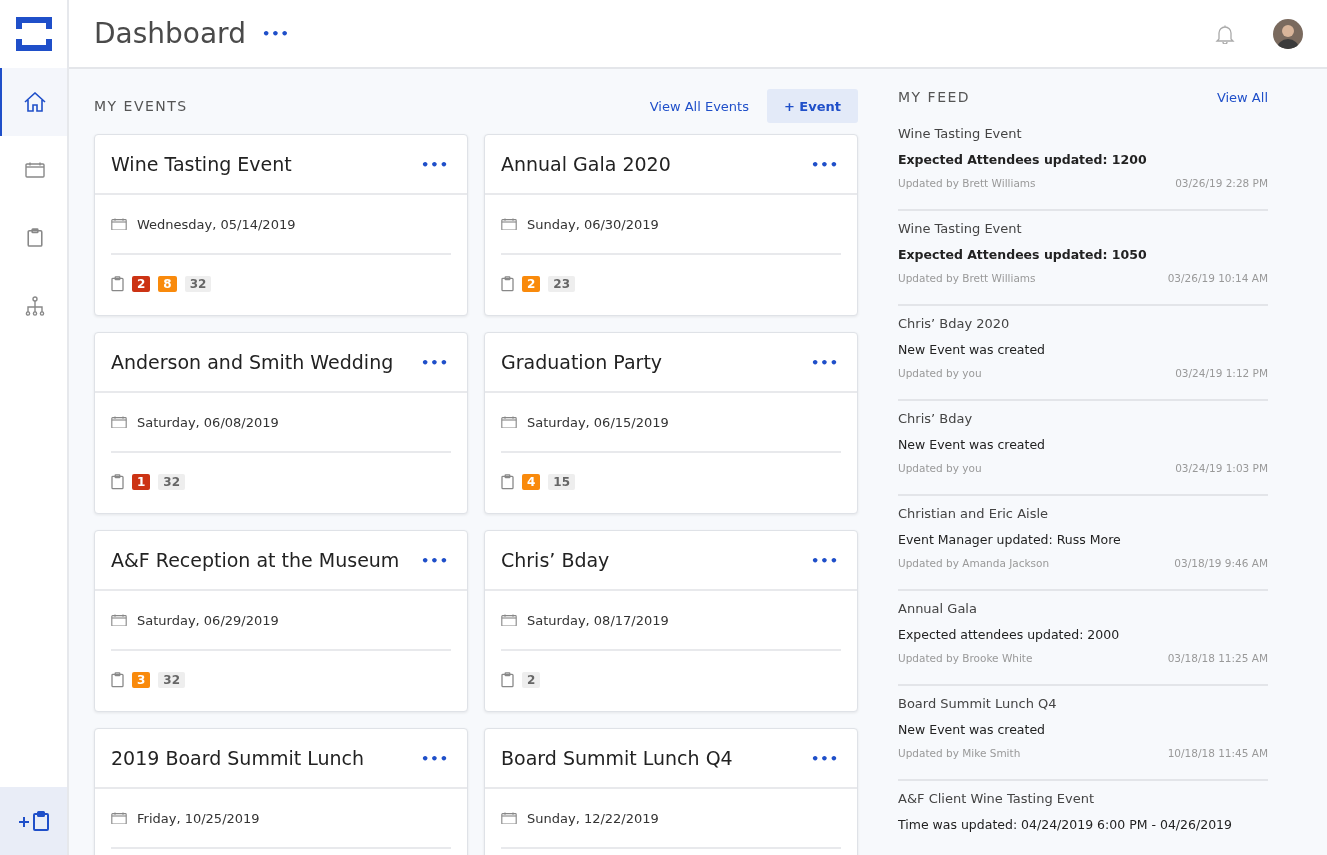 Image resolution: width=1327 pixels, height=855 pixels. What do you see at coordinates (237, 758) in the screenshot?
I see `event-title: 2019 Board Summit Lunch` at bounding box center [237, 758].